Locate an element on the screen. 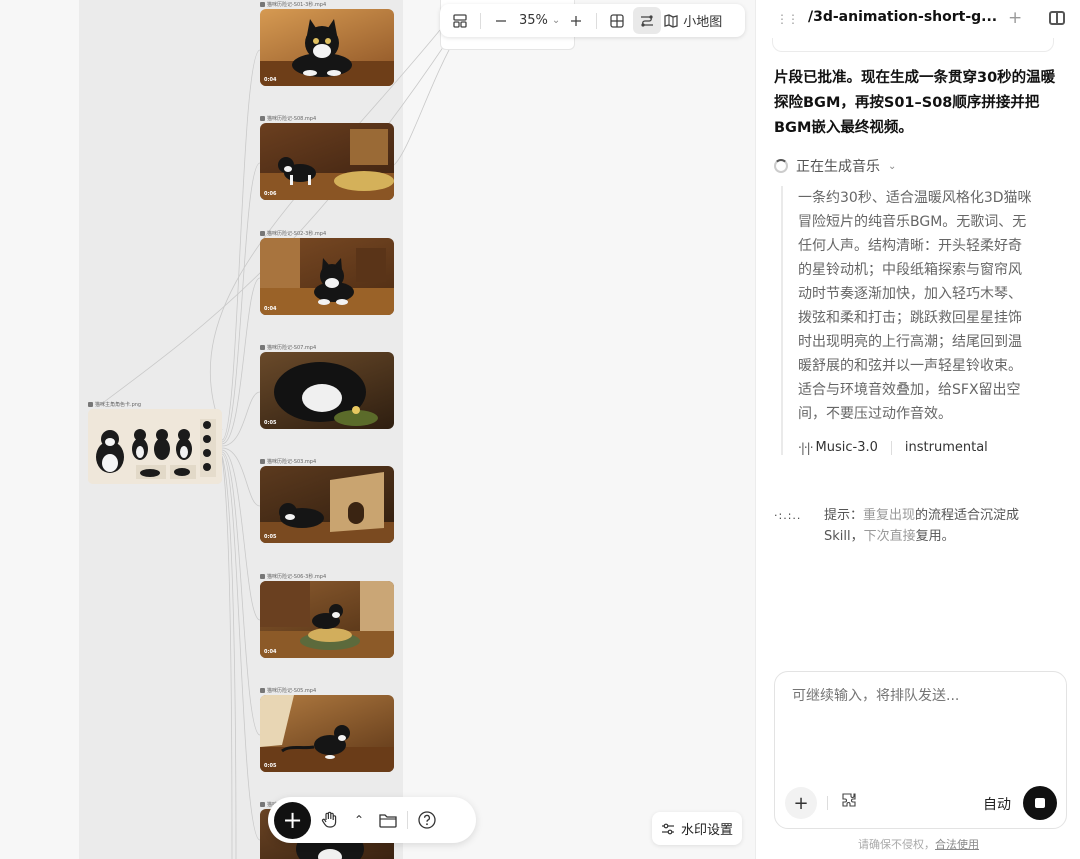  video-node-1: 猫咪历险记-S01-3秒.mp4 0:04 is located at coordinates (327, 43).